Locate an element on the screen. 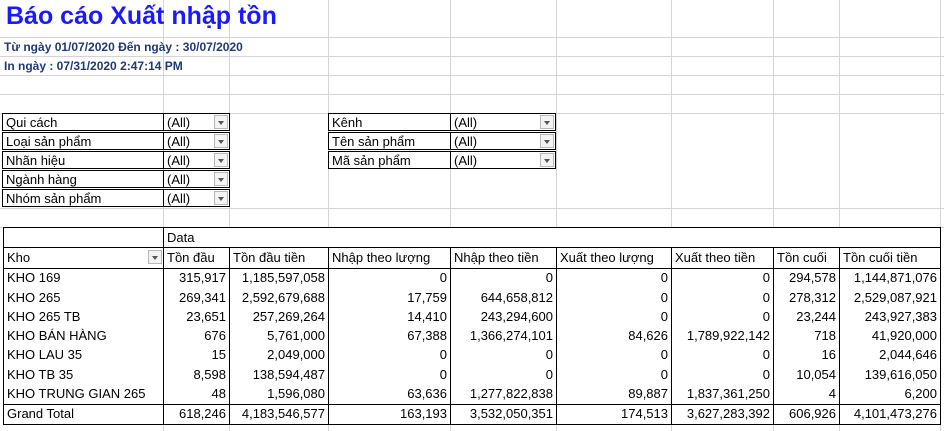 This screenshot has width=944, height=431. col-header: Nhập theo lượng is located at coordinates (389, 258).